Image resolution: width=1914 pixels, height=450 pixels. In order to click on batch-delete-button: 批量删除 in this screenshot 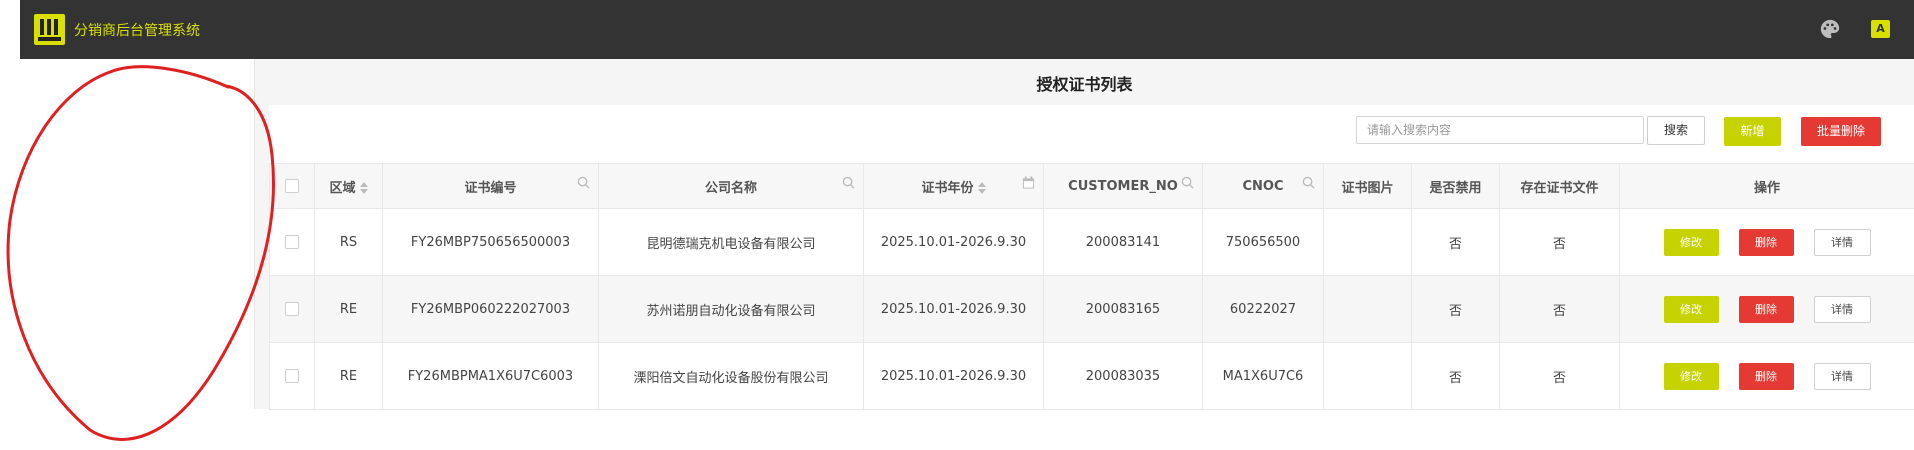, I will do `click(1841, 131)`.